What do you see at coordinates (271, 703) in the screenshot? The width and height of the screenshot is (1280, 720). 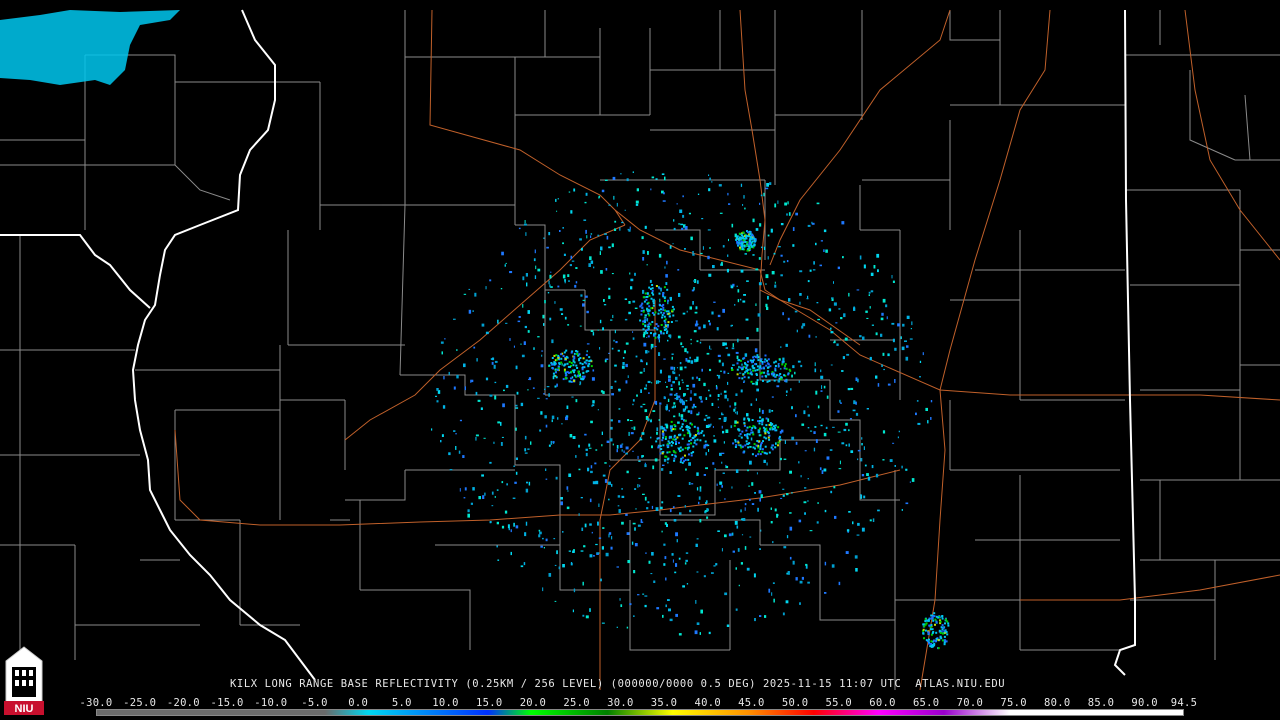 I see `colorbar-tick: -10.0` at bounding box center [271, 703].